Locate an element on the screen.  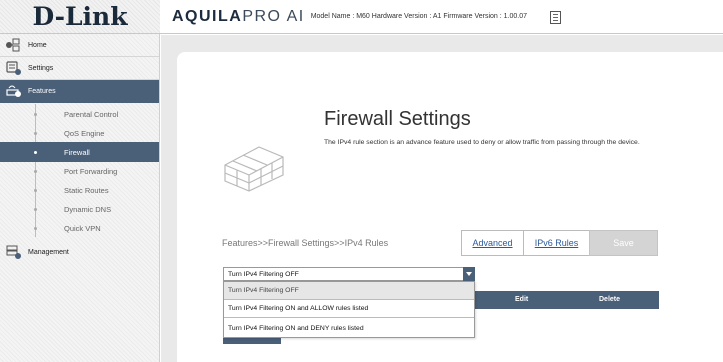
brand-main: AQUILA is located at coordinates (207, 16).